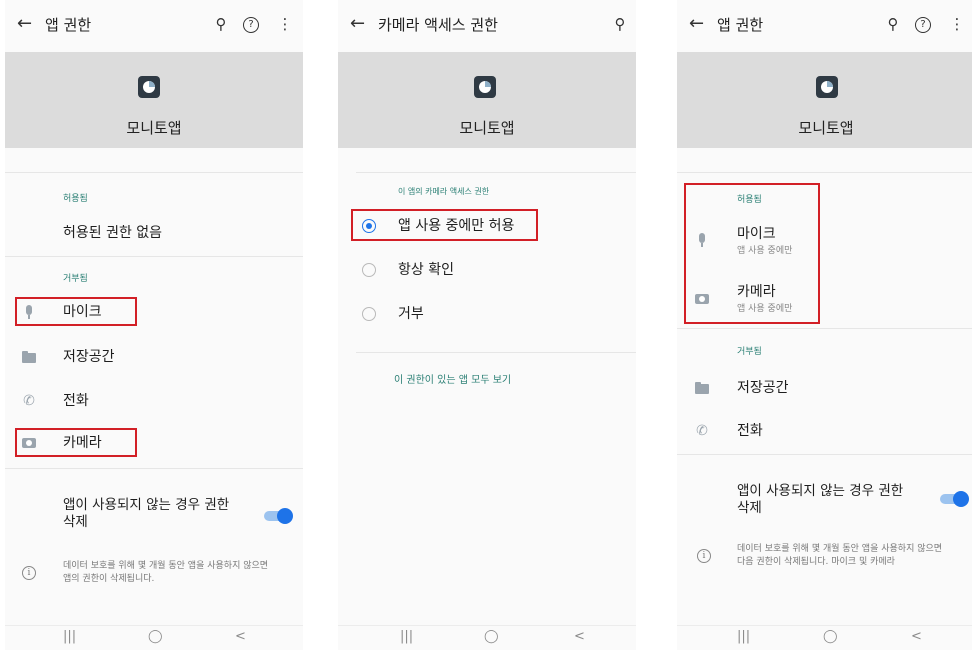 The image size is (972, 650). I want to click on info-text-cont: 앱의 권한이 삭제됩니다., so click(109, 579).